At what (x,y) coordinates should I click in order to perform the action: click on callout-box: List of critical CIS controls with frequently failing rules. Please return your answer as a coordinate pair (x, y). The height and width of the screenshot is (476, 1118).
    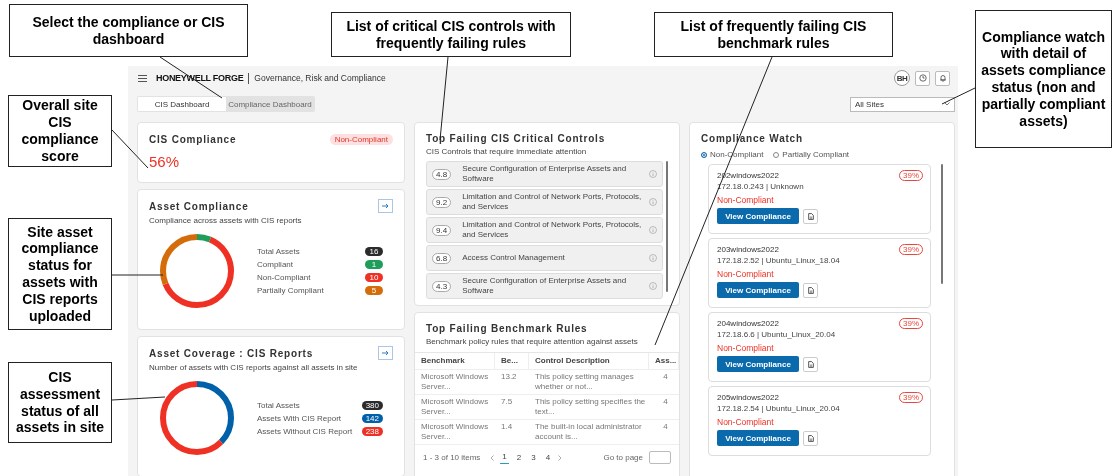
    Looking at the image, I should click on (451, 34).